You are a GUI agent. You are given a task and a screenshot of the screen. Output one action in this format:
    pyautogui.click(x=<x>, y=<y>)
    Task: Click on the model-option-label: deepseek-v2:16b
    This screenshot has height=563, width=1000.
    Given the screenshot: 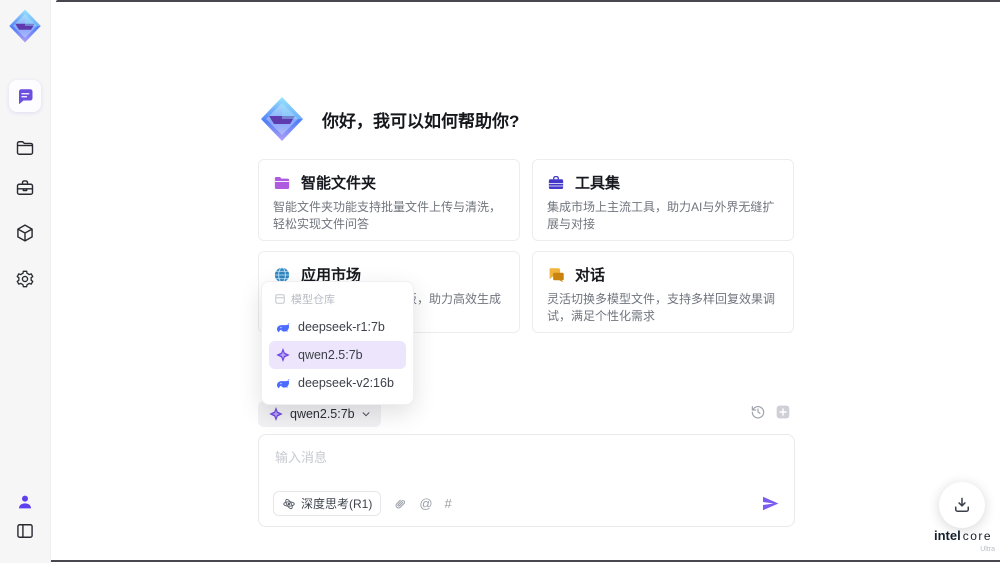 What is the action you would take?
    pyautogui.click(x=346, y=383)
    